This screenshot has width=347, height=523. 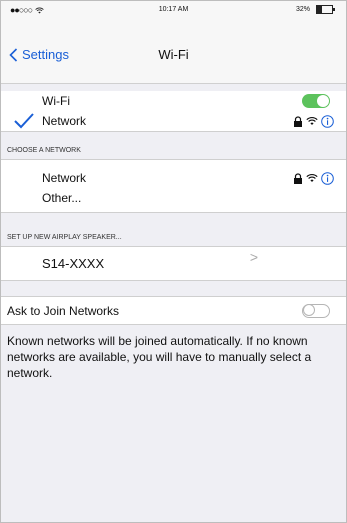 What do you see at coordinates (73, 263) in the screenshot?
I see `airplay-device-name: S14-XXXX` at bounding box center [73, 263].